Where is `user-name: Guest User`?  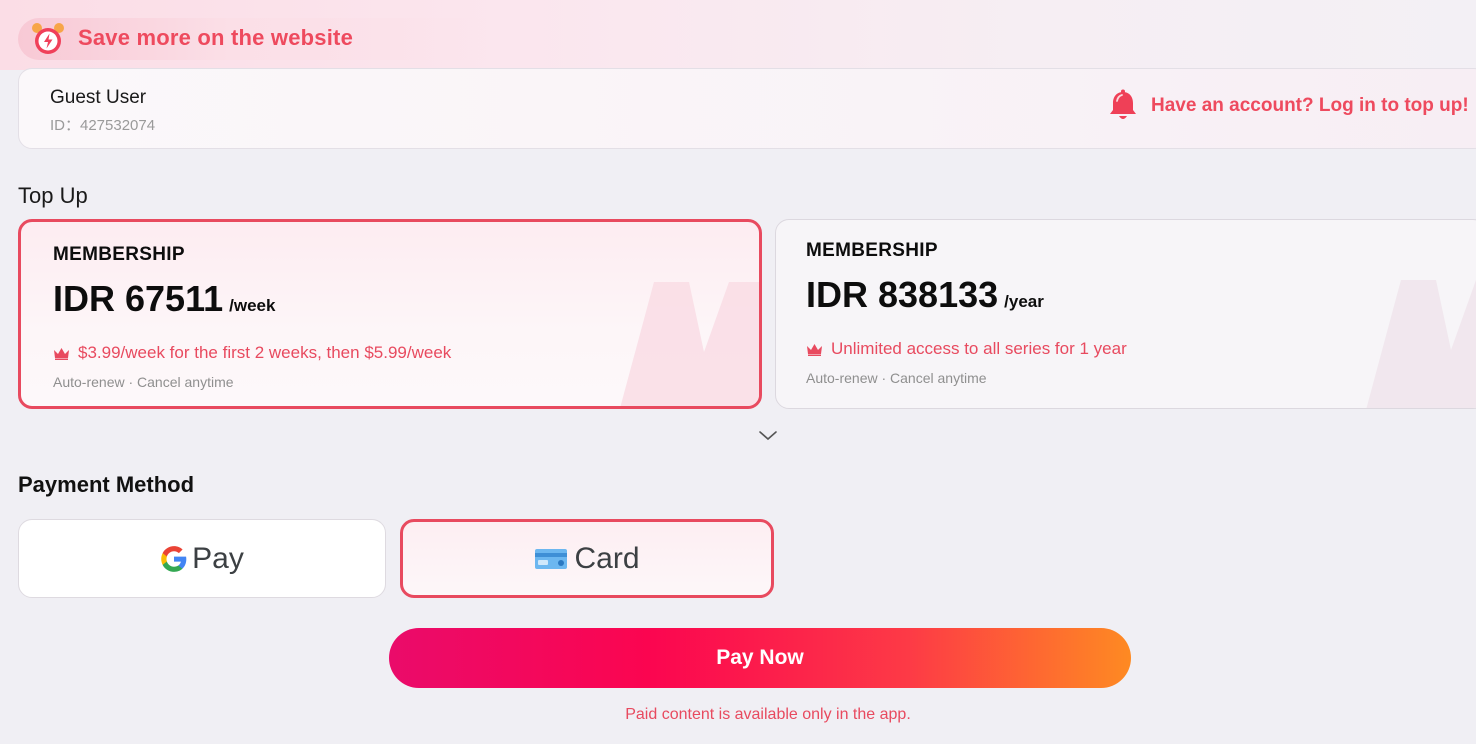
user-name: Guest User is located at coordinates (98, 97).